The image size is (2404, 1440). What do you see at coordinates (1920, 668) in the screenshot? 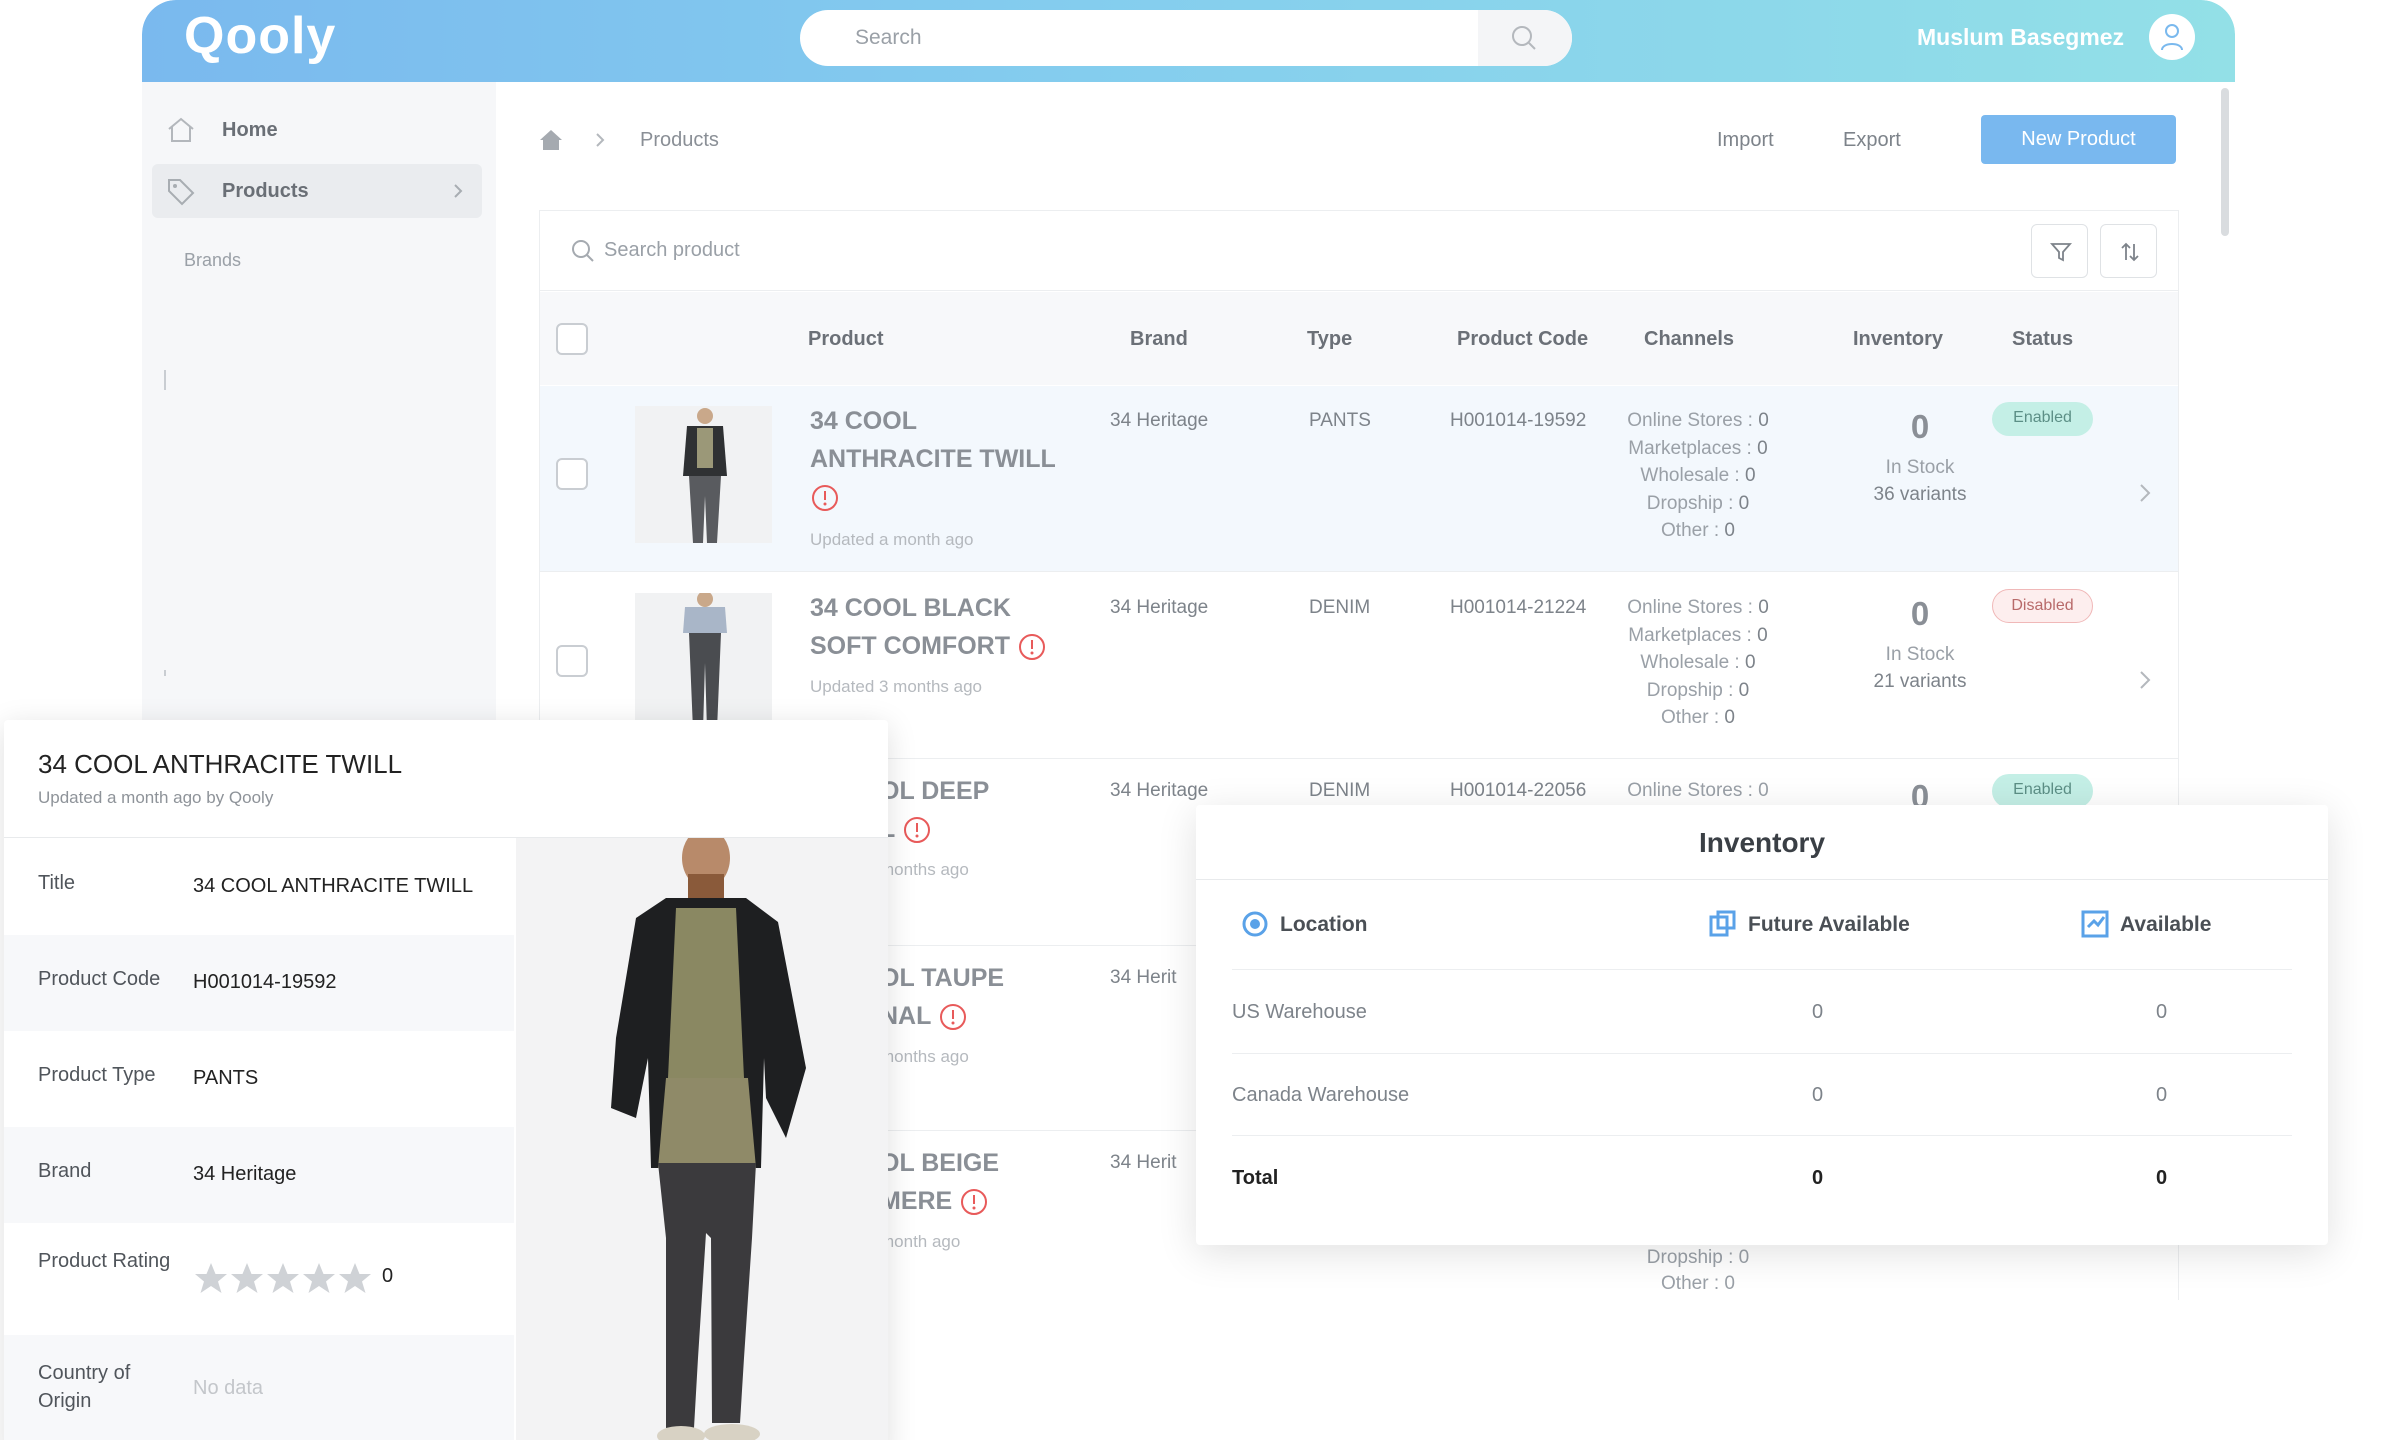
I see `inventory-stock: In Stock 21 variants` at bounding box center [1920, 668].